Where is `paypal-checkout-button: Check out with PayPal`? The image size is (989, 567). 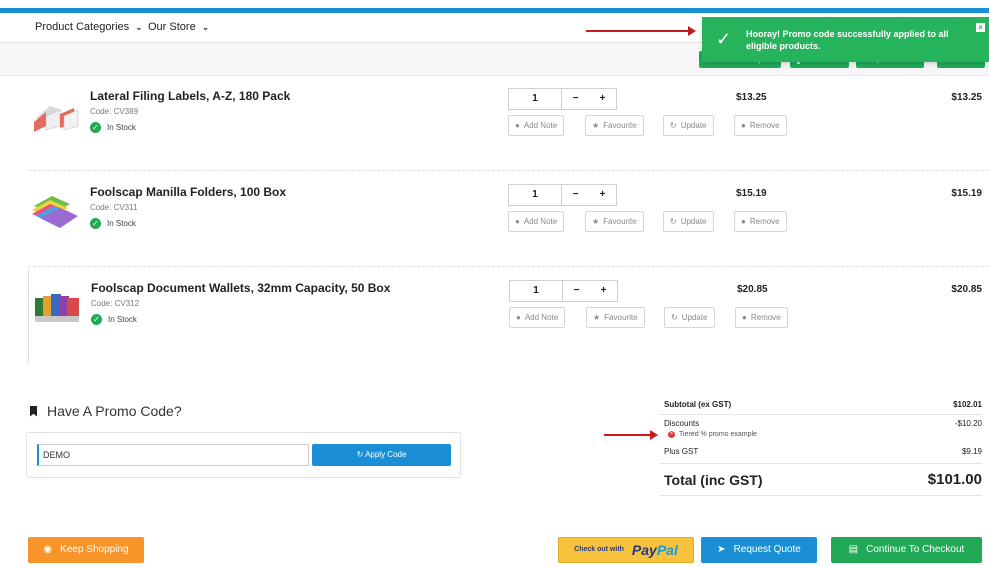
paypal-checkout-button: Check out with PayPal is located at coordinates (626, 550).